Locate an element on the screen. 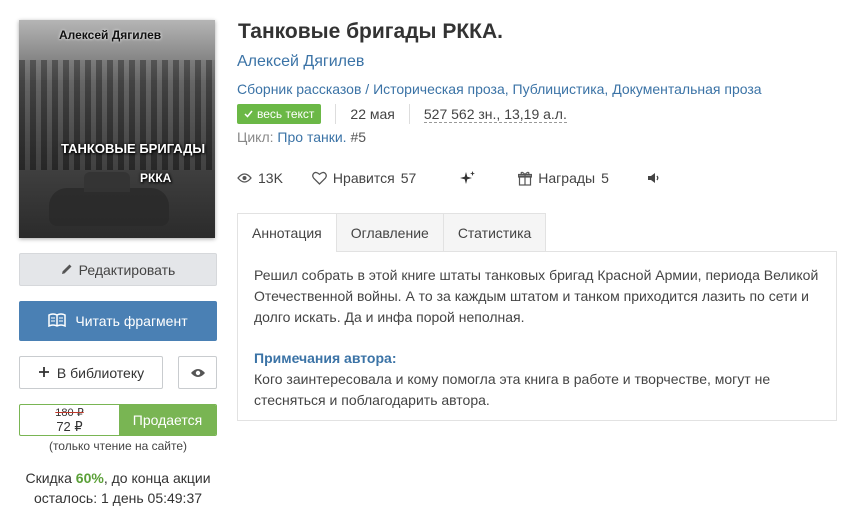 Image resolution: width=853 pixels, height=513 pixels. cover-author: Алексей Дягилев is located at coordinates (110, 35).